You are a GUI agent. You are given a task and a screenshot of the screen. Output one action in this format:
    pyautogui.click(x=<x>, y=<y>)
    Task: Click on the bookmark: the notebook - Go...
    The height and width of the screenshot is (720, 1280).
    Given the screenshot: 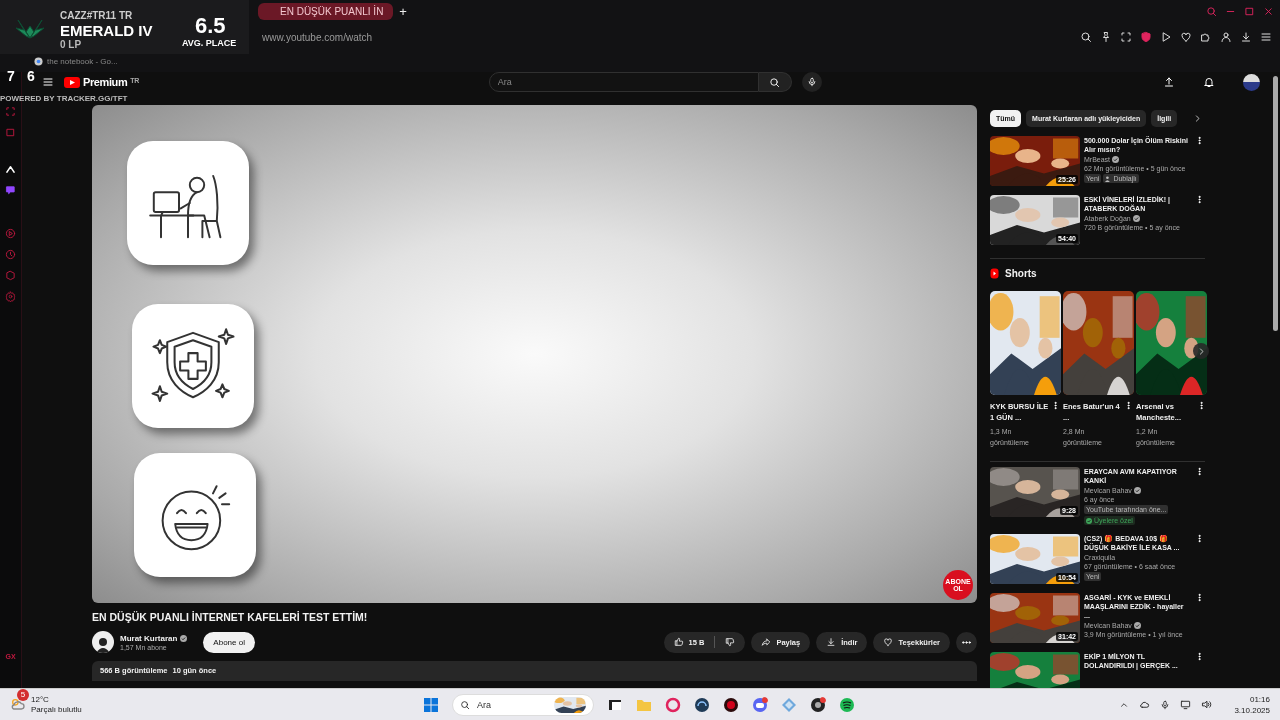 What is the action you would take?
    pyautogui.click(x=82, y=61)
    